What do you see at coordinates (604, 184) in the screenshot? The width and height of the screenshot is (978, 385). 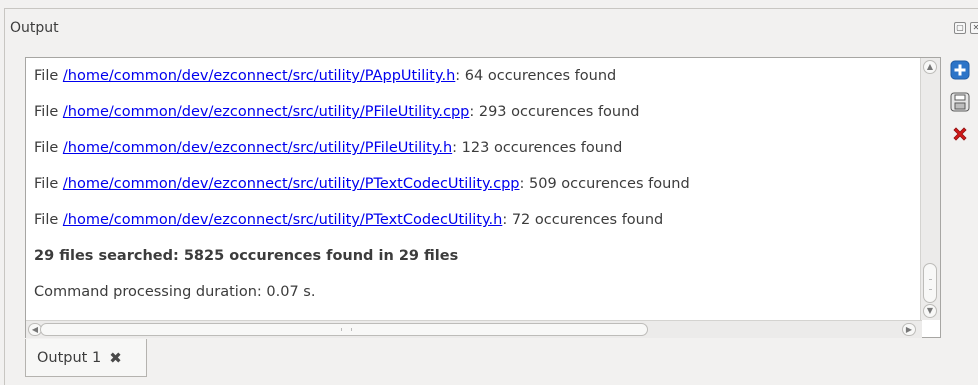 I see `line-suffix: : 509 occurences found` at bounding box center [604, 184].